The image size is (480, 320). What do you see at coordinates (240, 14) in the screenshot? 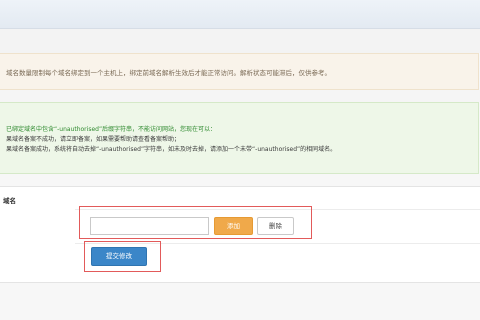
I see `top-header-bar` at bounding box center [240, 14].